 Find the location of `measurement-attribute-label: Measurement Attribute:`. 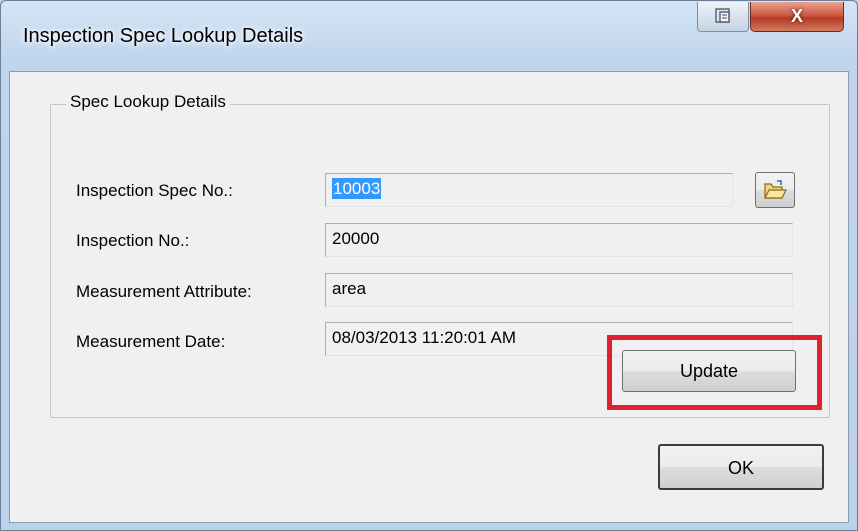

measurement-attribute-label: Measurement Attribute: is located at coordinates (164, 291).